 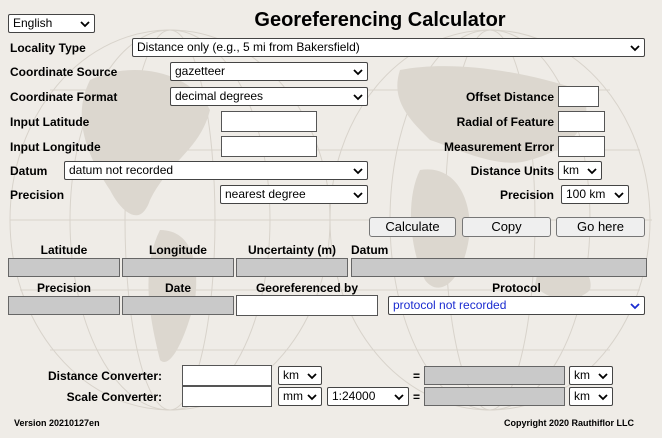 I want to click on georeferenced-by-input, so click(x=307, y=305).